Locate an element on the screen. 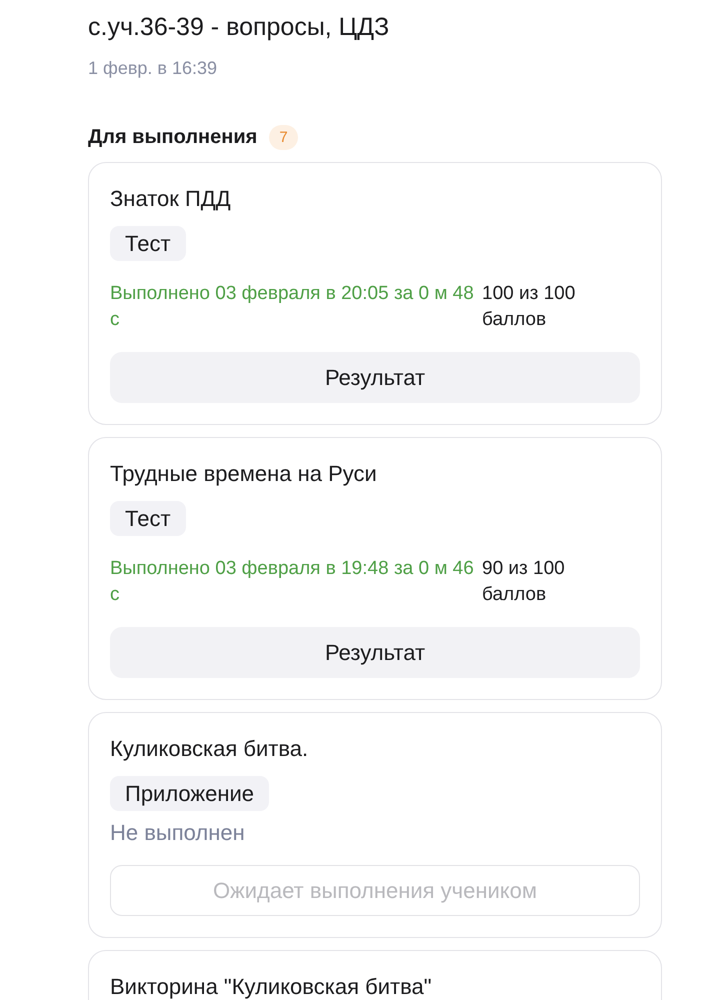 The image size is (713, 1000). task-title: Трудные времена на Руси is located at coordinates (243, 474).